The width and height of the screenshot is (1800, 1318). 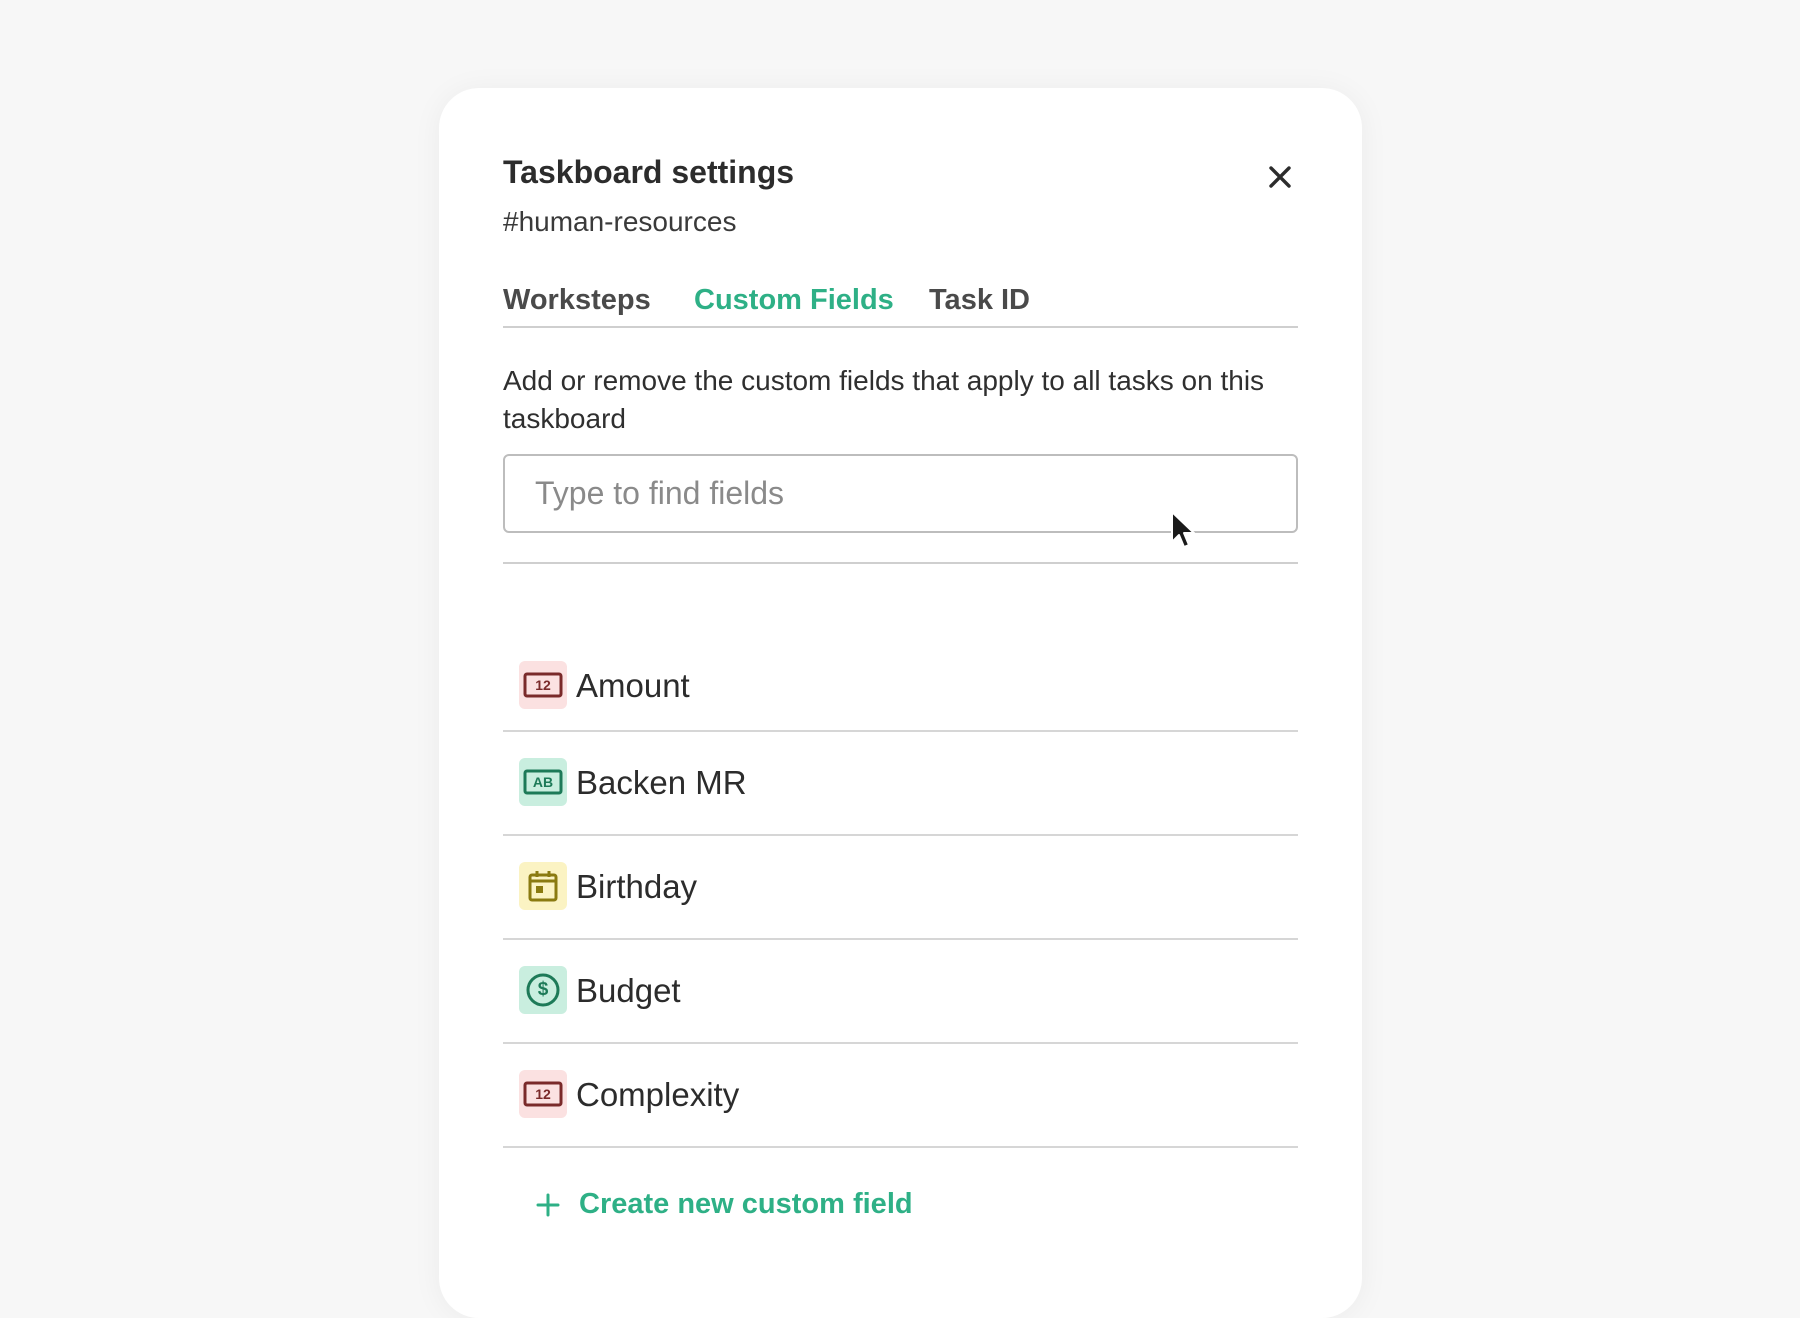 I want to click on dialog-title: Taskboard settings, so click(x=649, y=172).